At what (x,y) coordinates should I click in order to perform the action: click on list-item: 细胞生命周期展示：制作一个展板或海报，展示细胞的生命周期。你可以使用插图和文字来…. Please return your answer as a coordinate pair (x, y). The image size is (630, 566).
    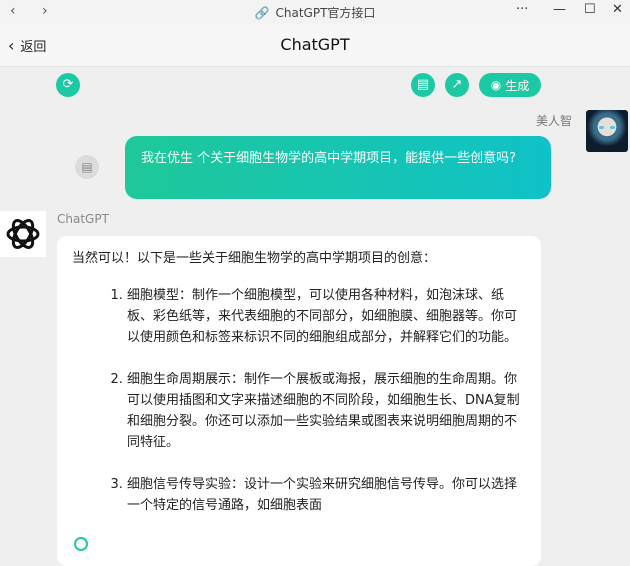
    Looking at the image, I should click on (327, 411).